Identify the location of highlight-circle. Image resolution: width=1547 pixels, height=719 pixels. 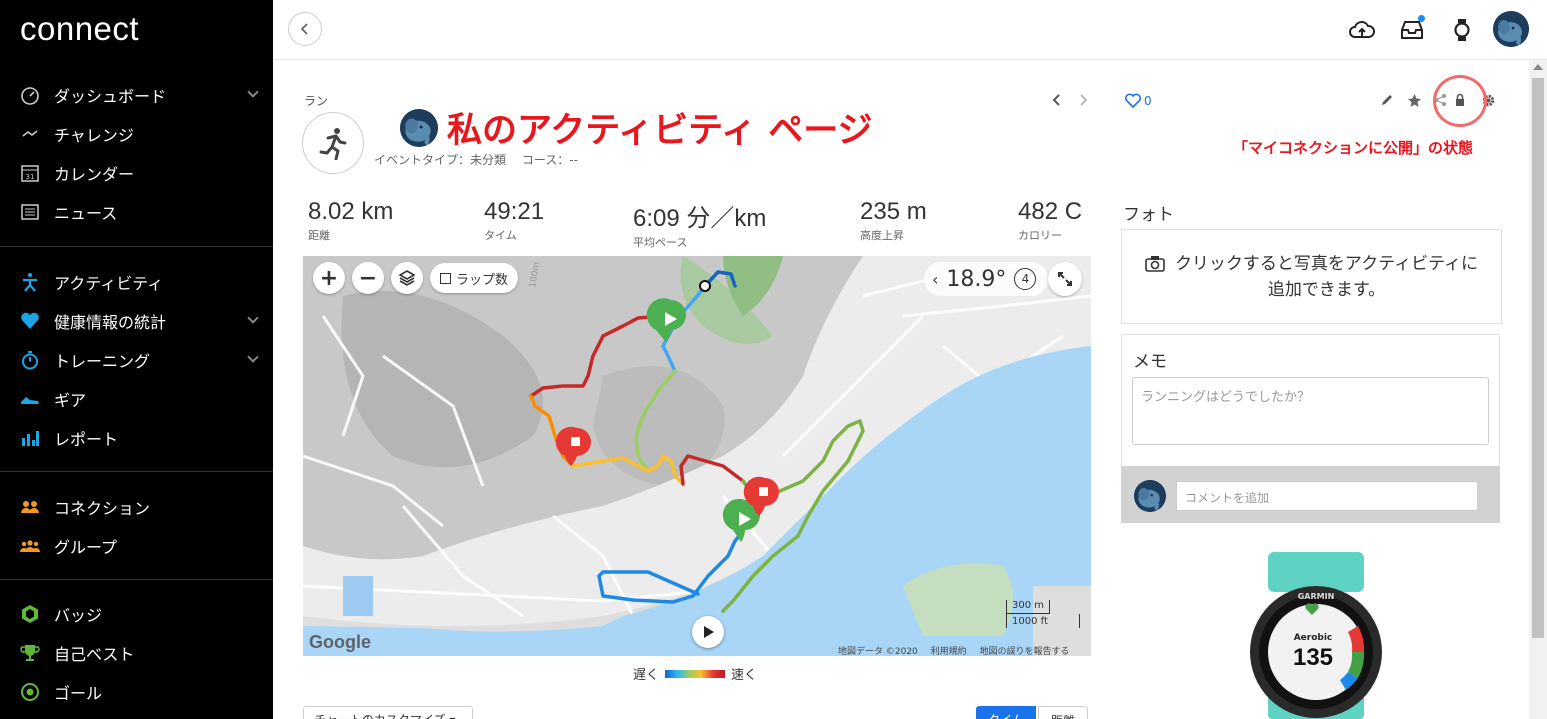
(1460, 101).